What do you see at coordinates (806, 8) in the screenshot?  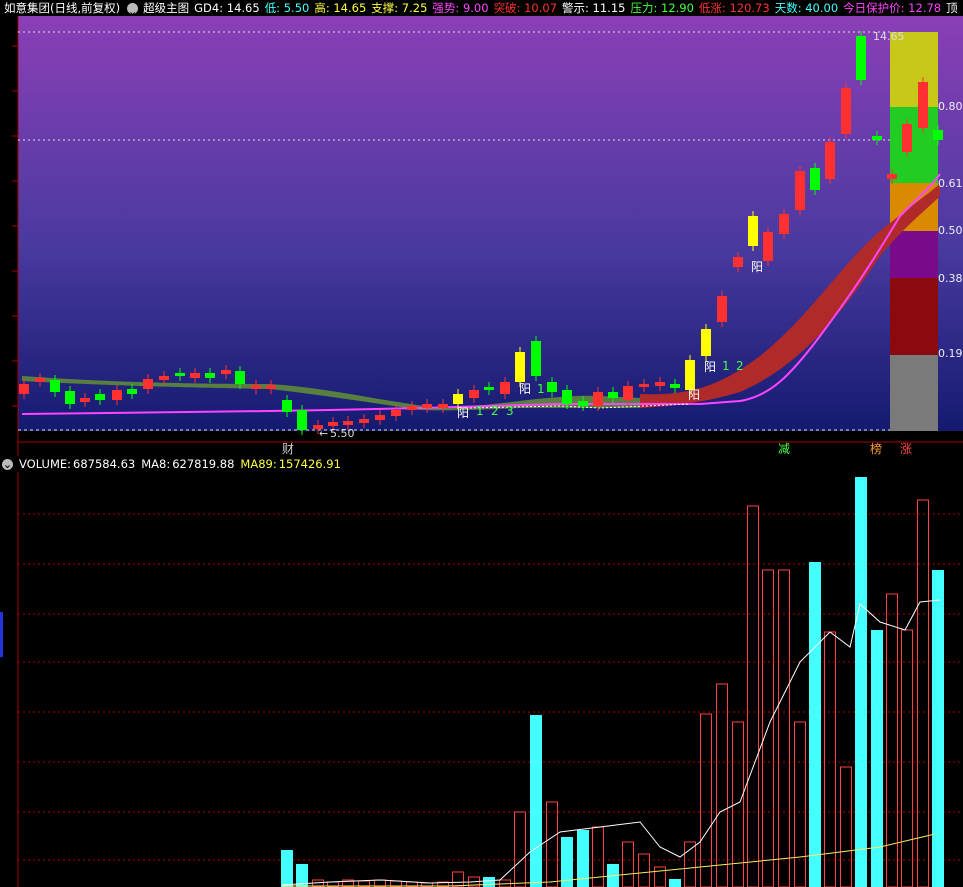 I see `indicator-item: 天数: 40.00` at bounding box center [806, 8].